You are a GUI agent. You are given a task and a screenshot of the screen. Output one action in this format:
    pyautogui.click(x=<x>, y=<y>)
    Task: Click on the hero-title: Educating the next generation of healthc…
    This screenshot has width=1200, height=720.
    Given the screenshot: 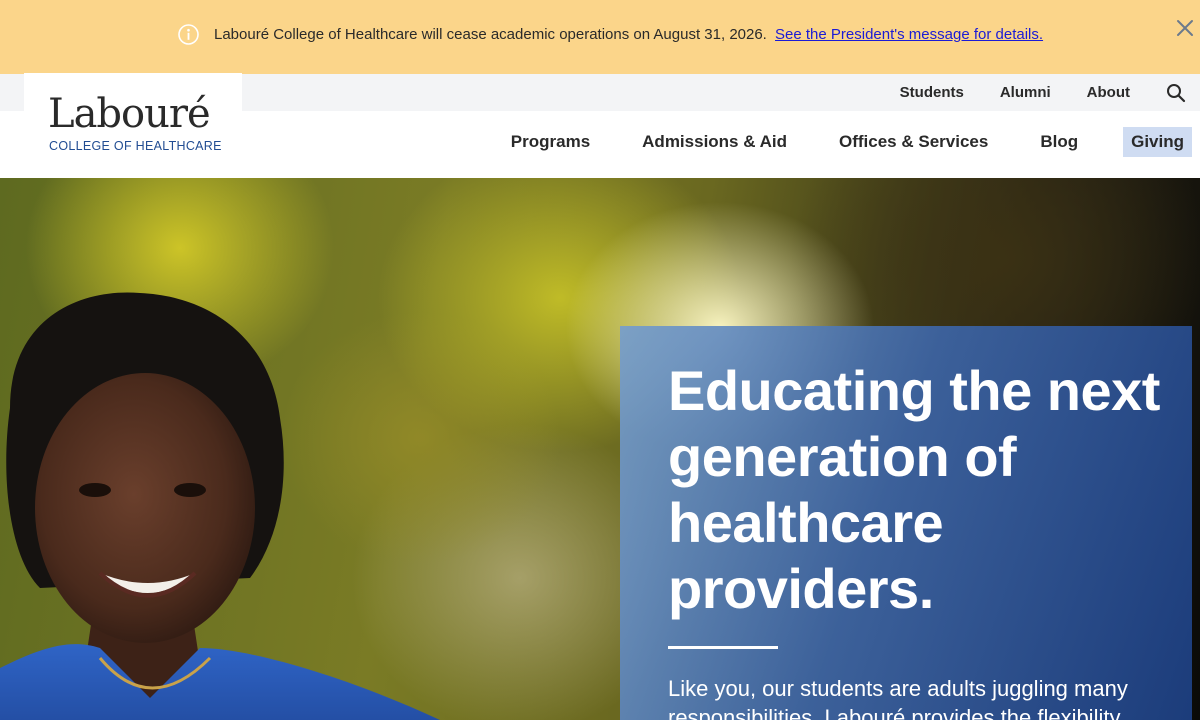 What is the action you would take?
    pyautogui.click(x=914, y=489)
    